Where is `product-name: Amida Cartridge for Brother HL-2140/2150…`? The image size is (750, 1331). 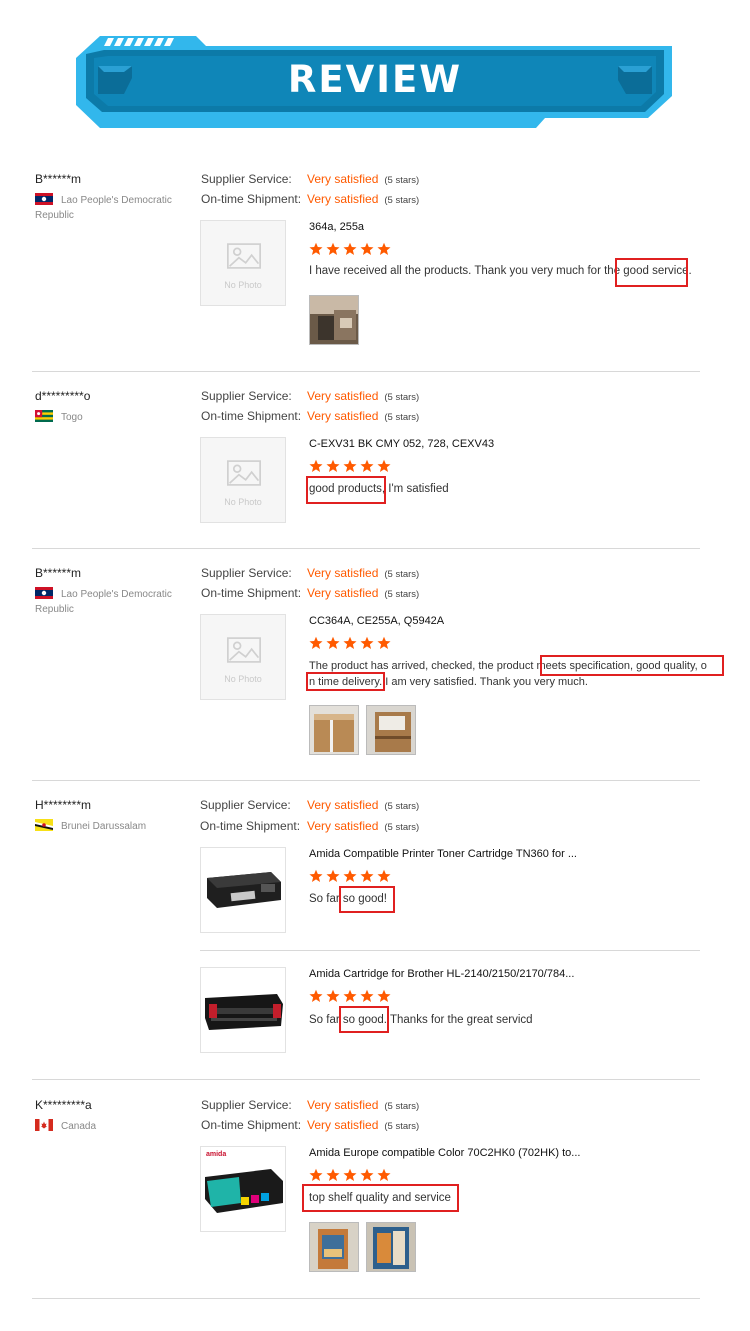
product-name: Amida Cartridge for Brother HL-2140/2150… is located at coordinates (441, 974).